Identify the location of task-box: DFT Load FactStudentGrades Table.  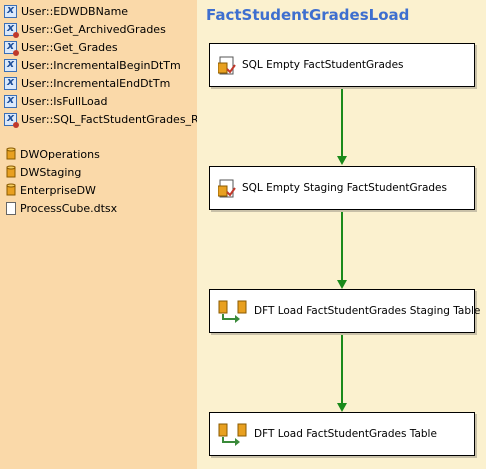
(342, 434).